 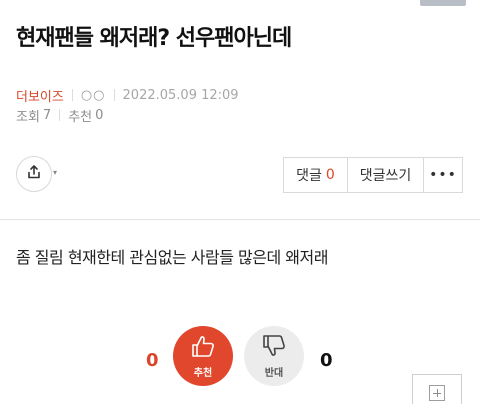 I want to click on share-button, so click(x=34, y=174).